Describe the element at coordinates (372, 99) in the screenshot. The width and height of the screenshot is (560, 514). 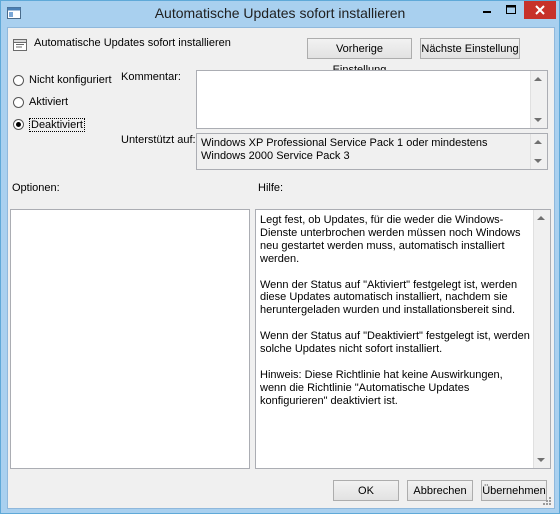
I see `comment-textarea` at that location.